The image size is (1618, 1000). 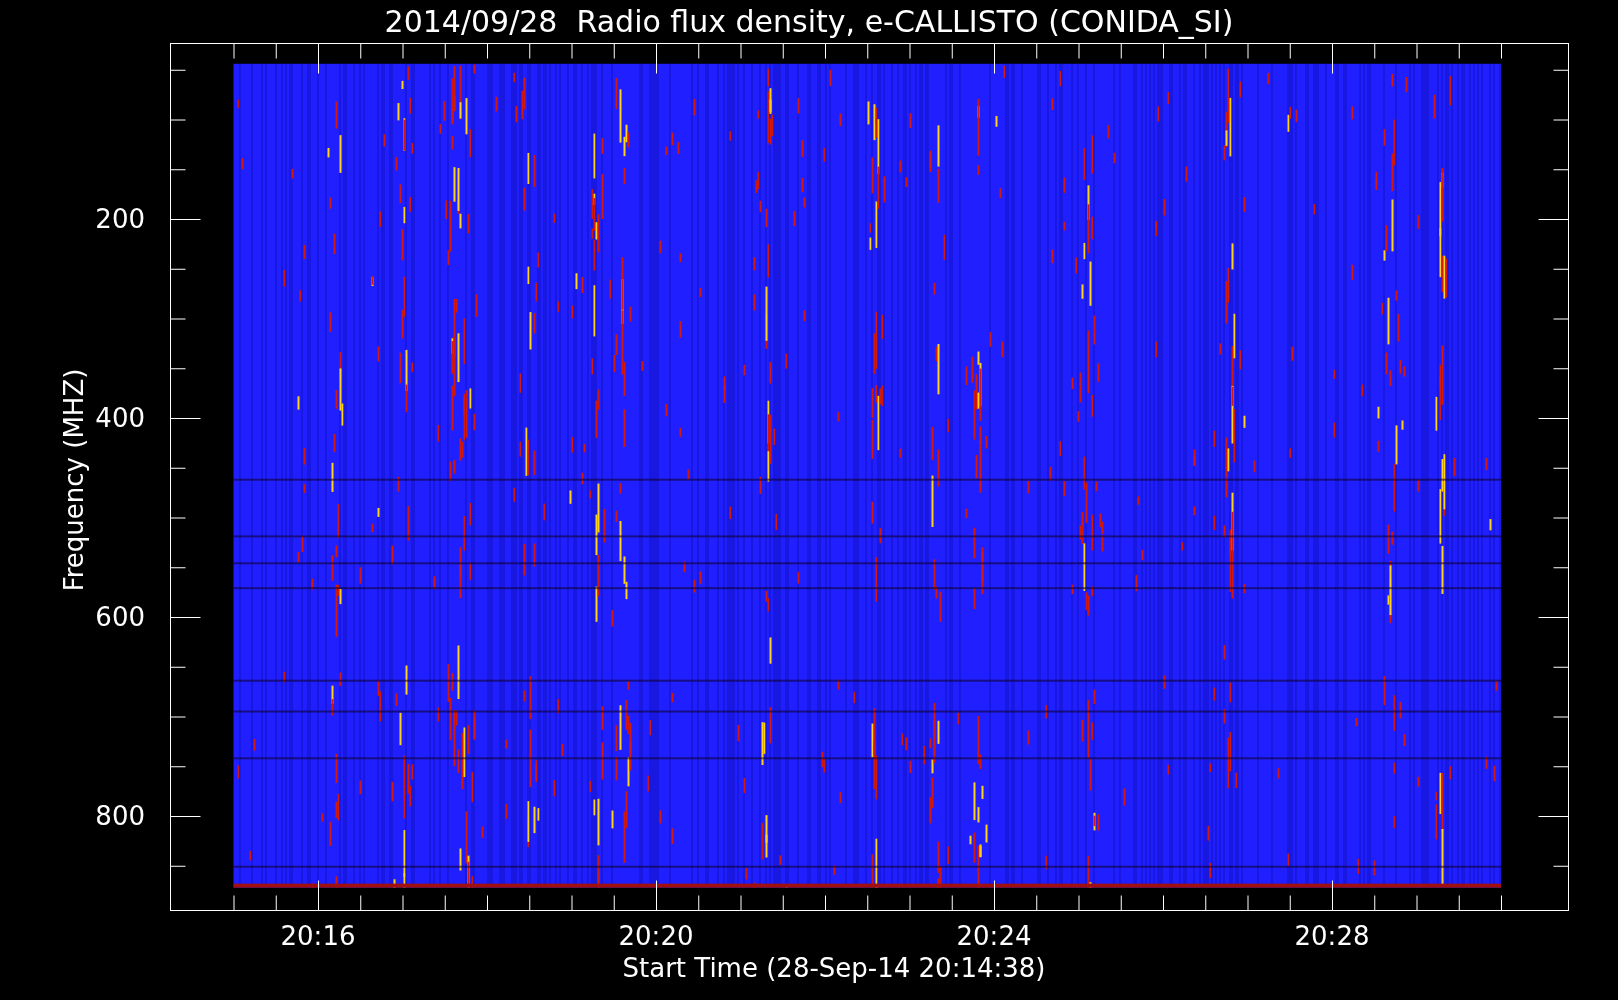 I want to click on y-tick-label: 200, so click(x=120, y=219).